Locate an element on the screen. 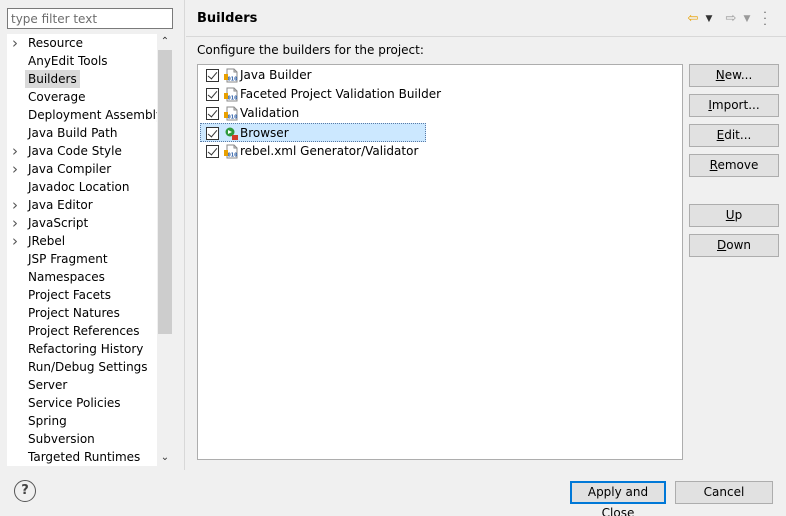 This screenshot has width=786, height=516. remove-button: Remove is located at coordinates (734, 165).